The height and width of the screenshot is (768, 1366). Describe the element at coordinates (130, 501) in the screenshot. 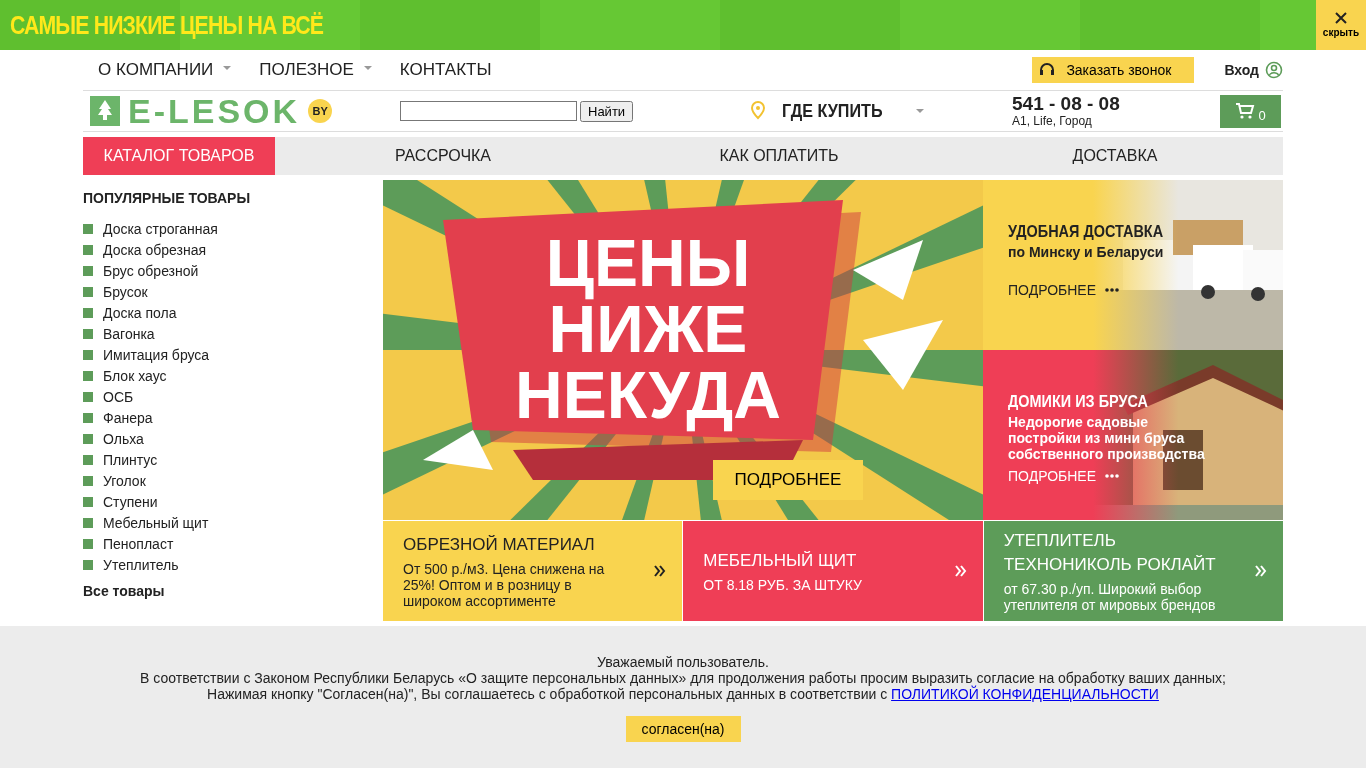

I see `category-link: Ступени` at that location.